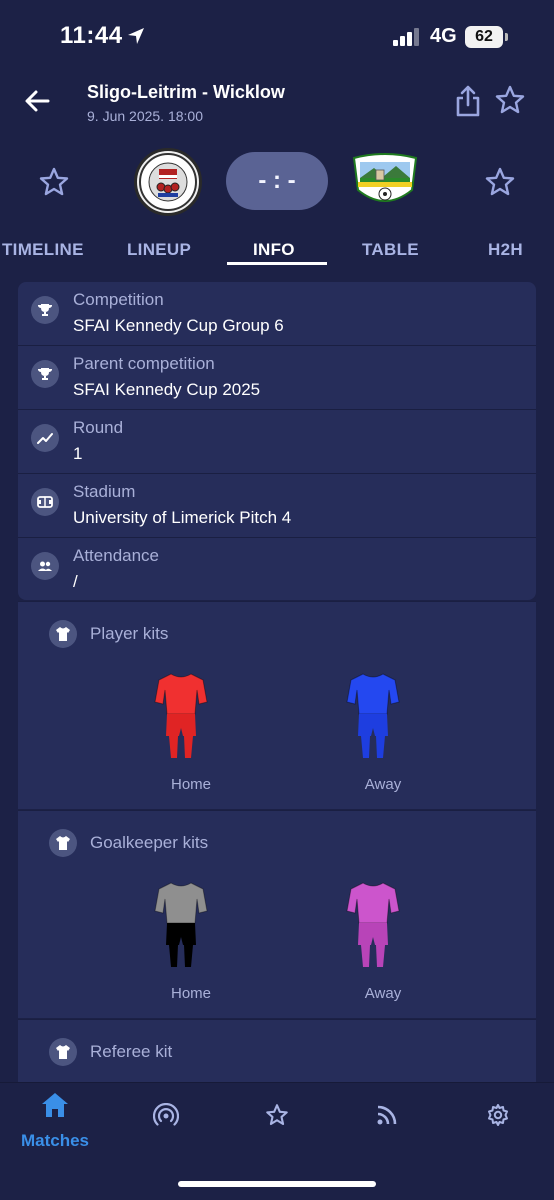 This screenshot has height=1200, width=554. I want to click on info-label: Attendance, so click(116, 555).